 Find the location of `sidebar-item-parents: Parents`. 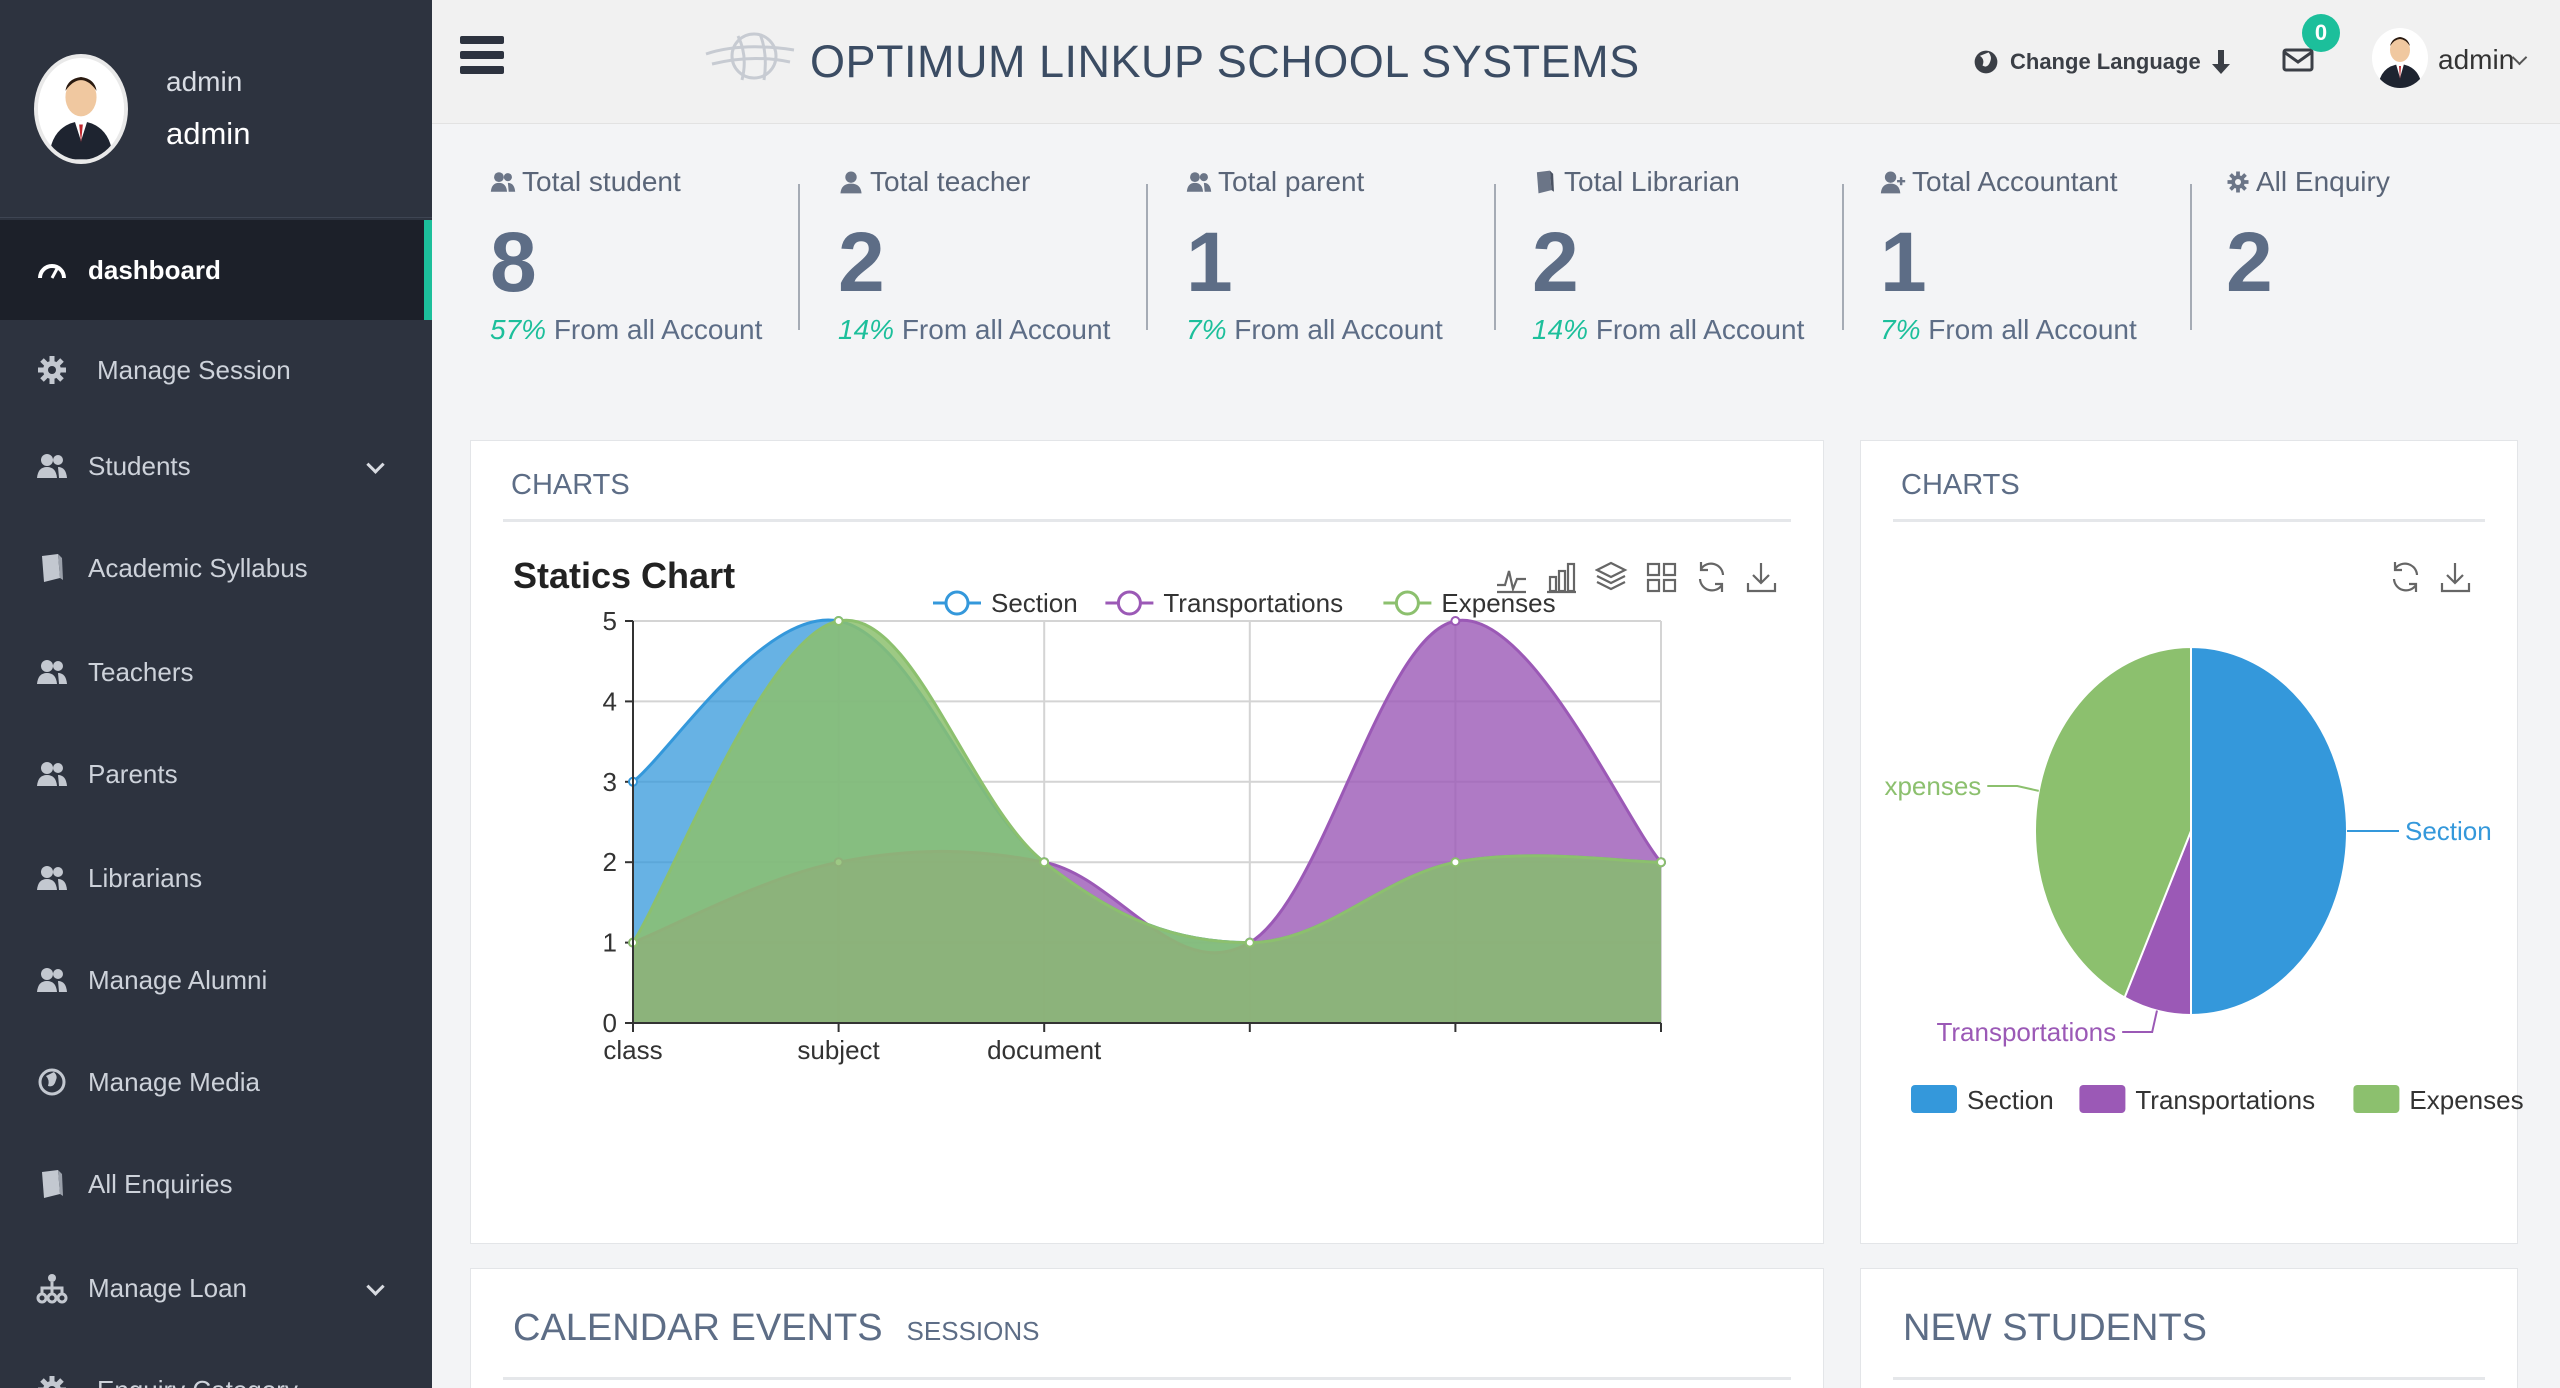

sidebar-item-parents: Parents is located at coordinates (216, 774).